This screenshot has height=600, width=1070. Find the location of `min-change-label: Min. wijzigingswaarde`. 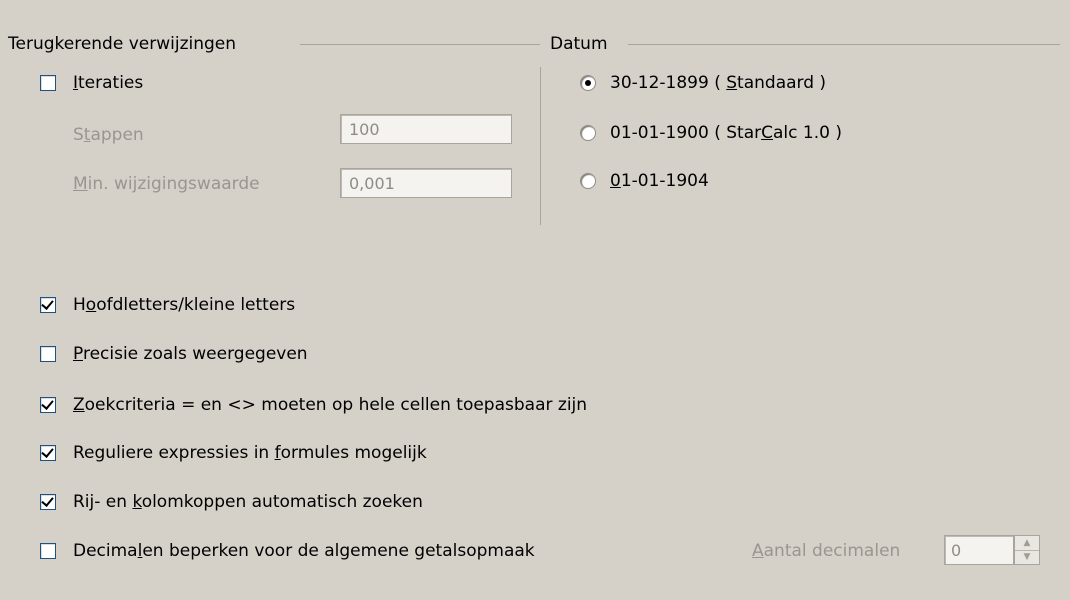

min-change-label: Min. wijzigingswaarde is located at coordinates (166, 184).